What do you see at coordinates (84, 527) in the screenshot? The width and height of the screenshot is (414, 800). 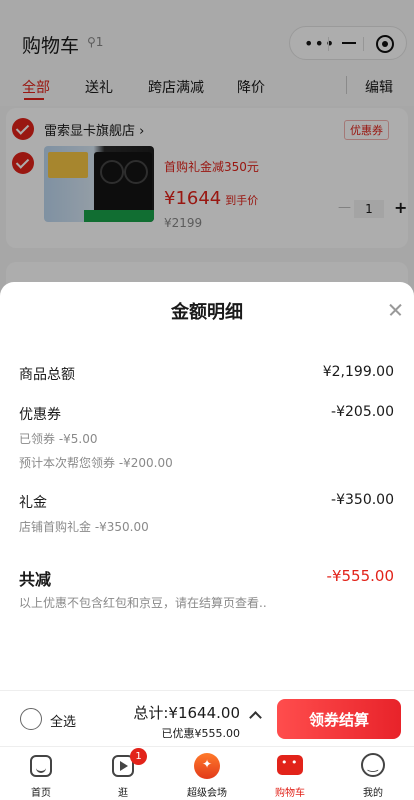 I see `gift-detail: 店铺首购礼金 -¥350.00` at bounding box center [84, 527].